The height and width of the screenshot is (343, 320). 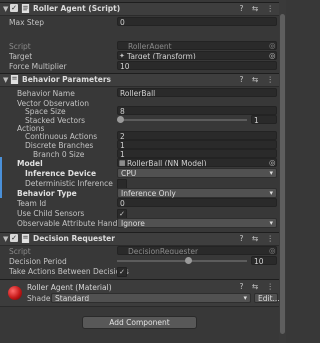 I want to click on discrete-branches-field: 1, so click(x=197, y=144).